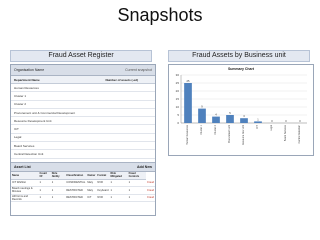  Describe the element at coordinates (299, 133) in the screenshot. I see `x-tick-label: Central Detection` at that location.